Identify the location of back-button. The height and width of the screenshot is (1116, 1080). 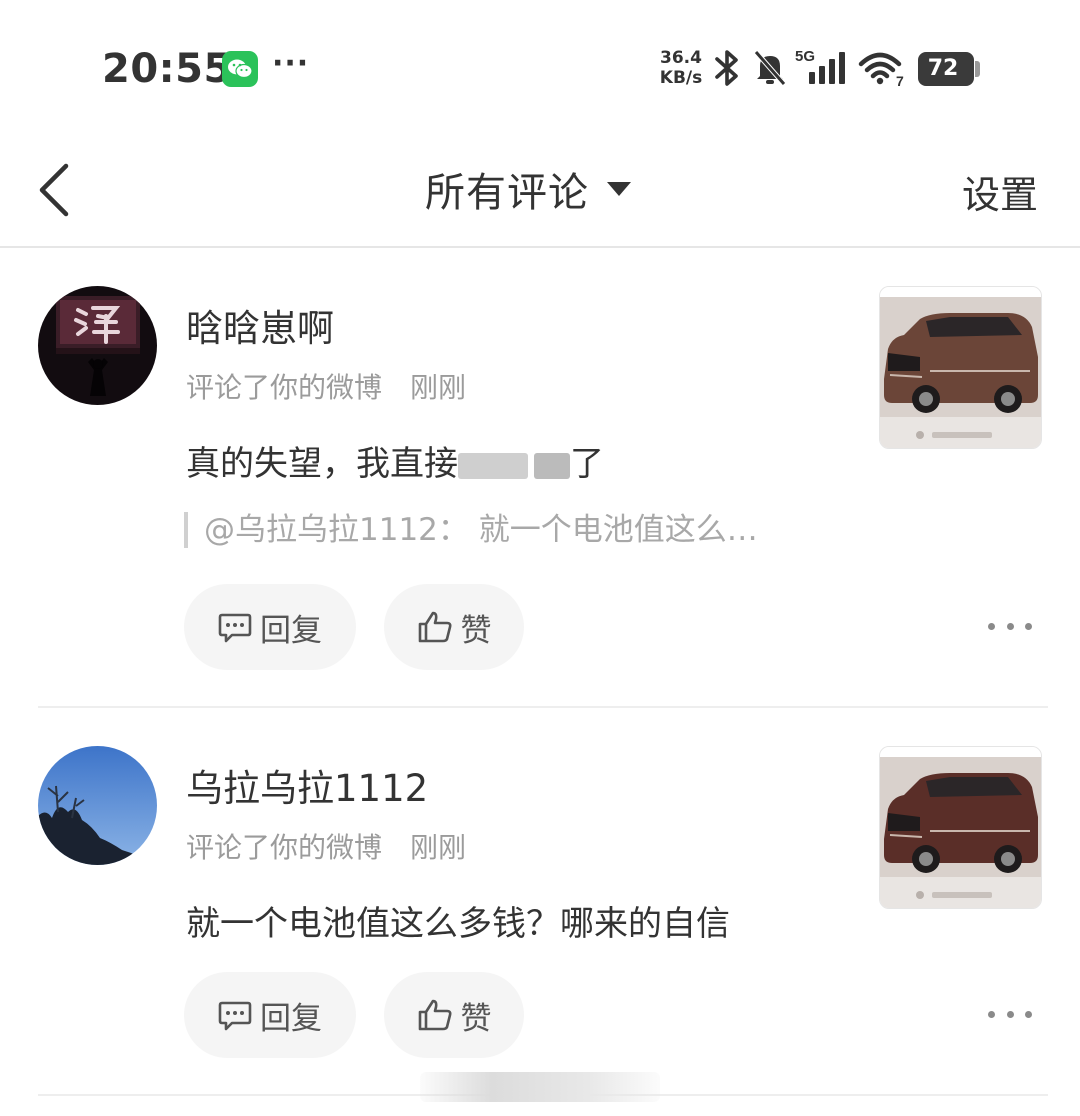
(56, 190).